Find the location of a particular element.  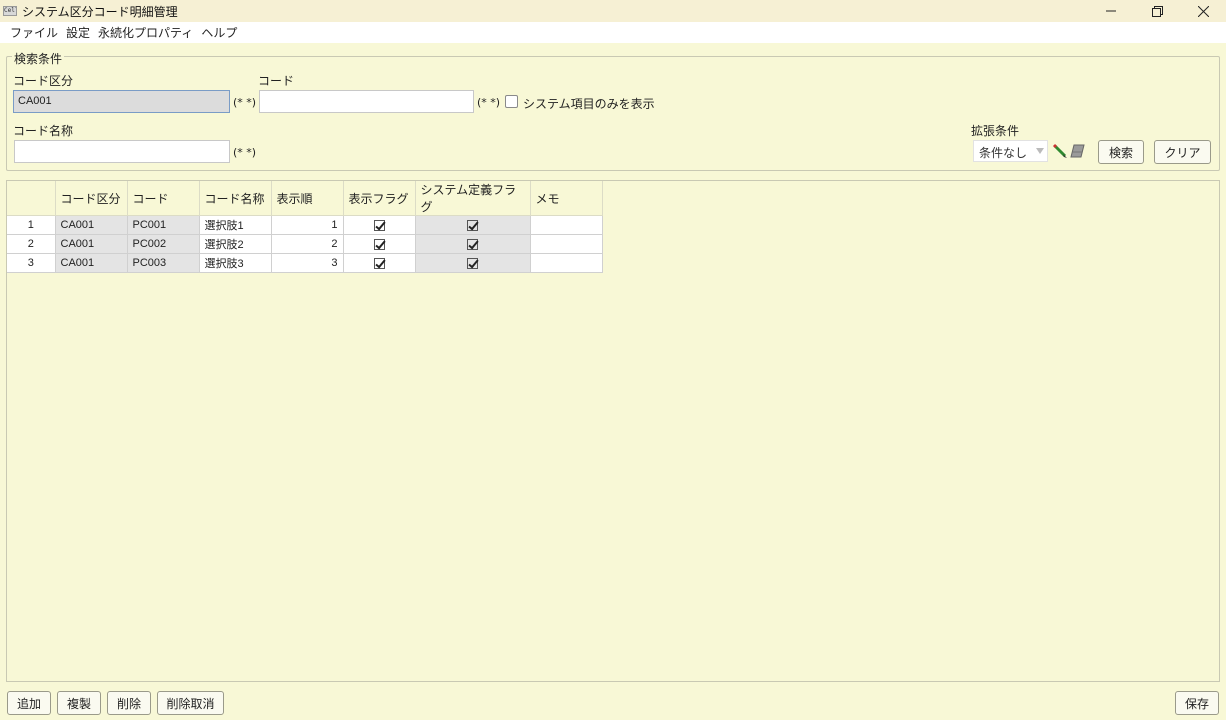

cell-display-order: 2 is located at coordinates (307, 244).